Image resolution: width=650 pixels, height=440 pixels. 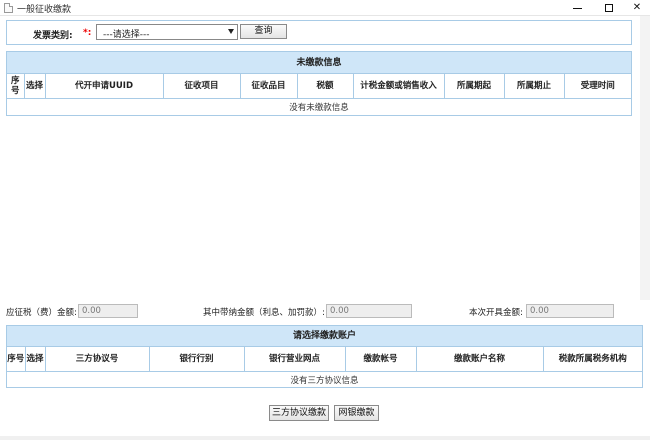 What do you see at coordinates (369, 311) in the screenshot?
I see `late-fee-field: 0.00` at bounding box center [369, 311].